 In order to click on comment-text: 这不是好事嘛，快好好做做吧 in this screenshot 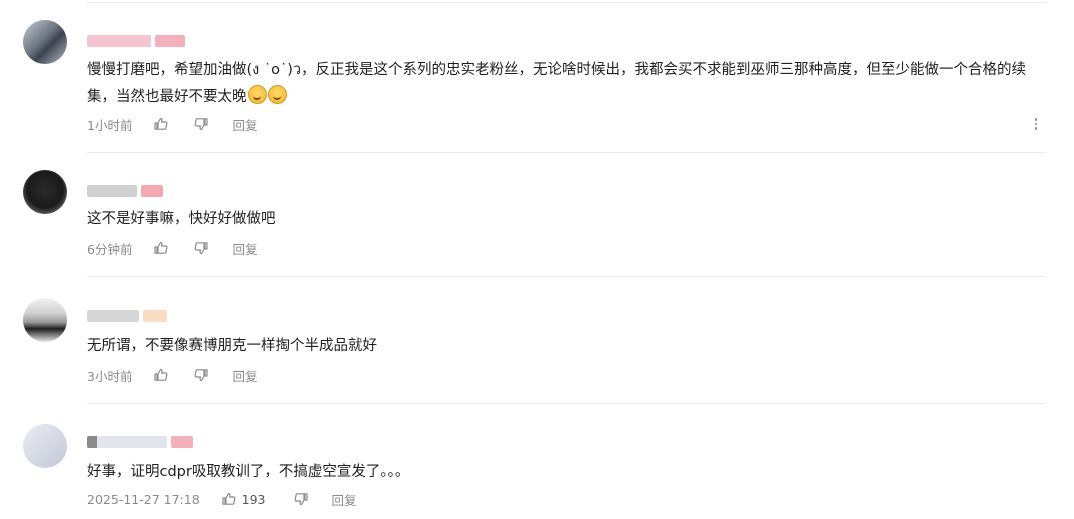, I will do `click(181, 219)`.